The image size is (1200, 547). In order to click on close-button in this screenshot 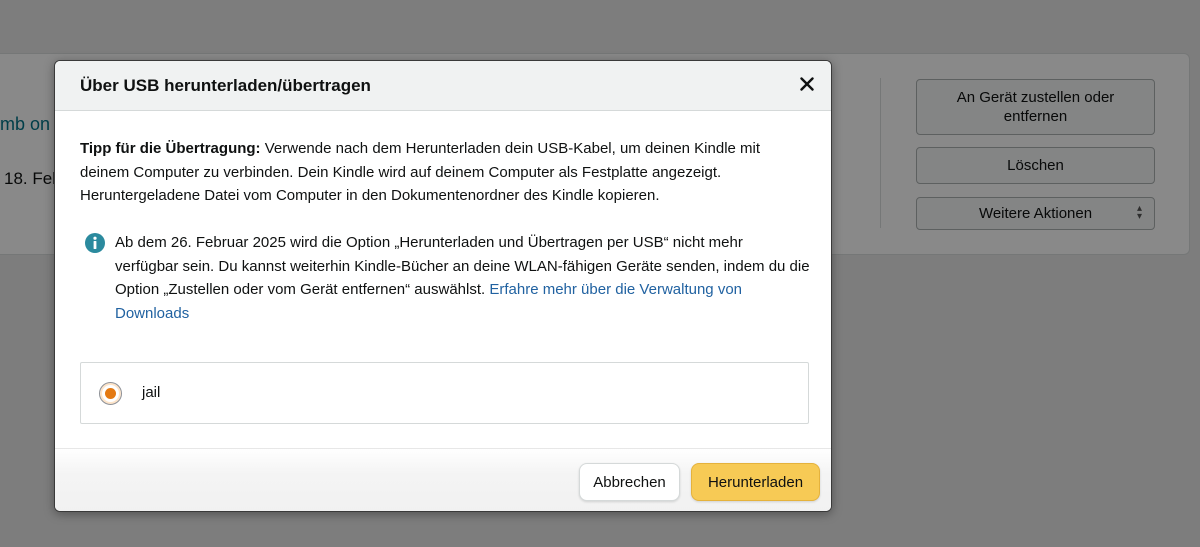, I will do `click(807, 84)`.